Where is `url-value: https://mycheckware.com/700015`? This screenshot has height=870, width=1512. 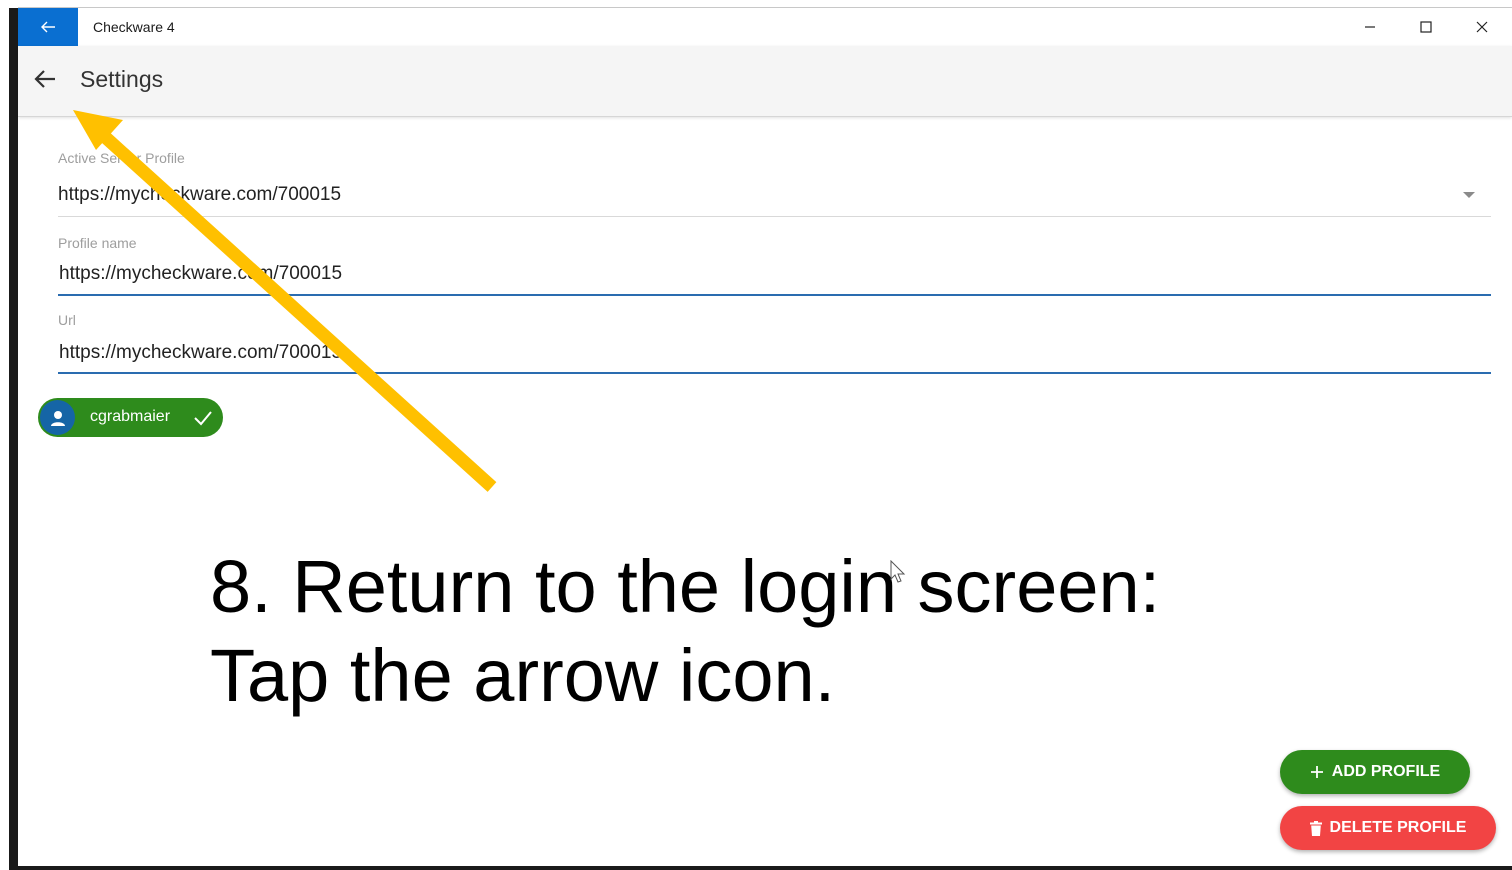
url-value: https://mycheckware.com/700015 is located at coordinates (201, 352).